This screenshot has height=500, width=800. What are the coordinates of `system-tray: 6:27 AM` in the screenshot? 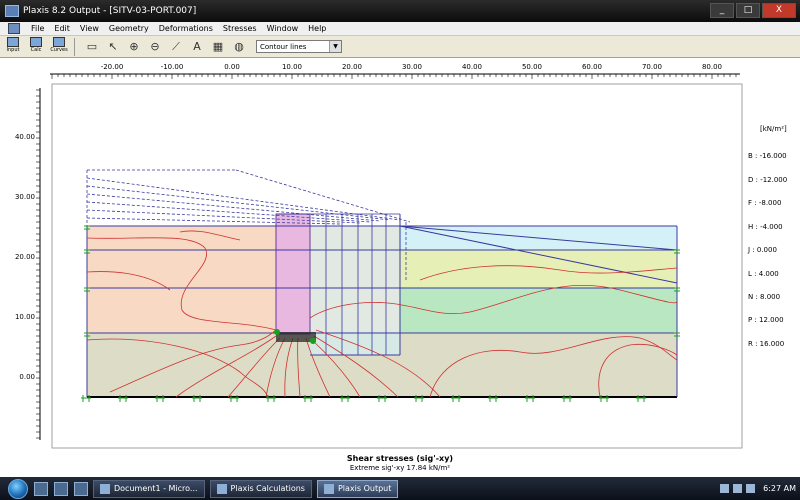 It's located at (758, 488).